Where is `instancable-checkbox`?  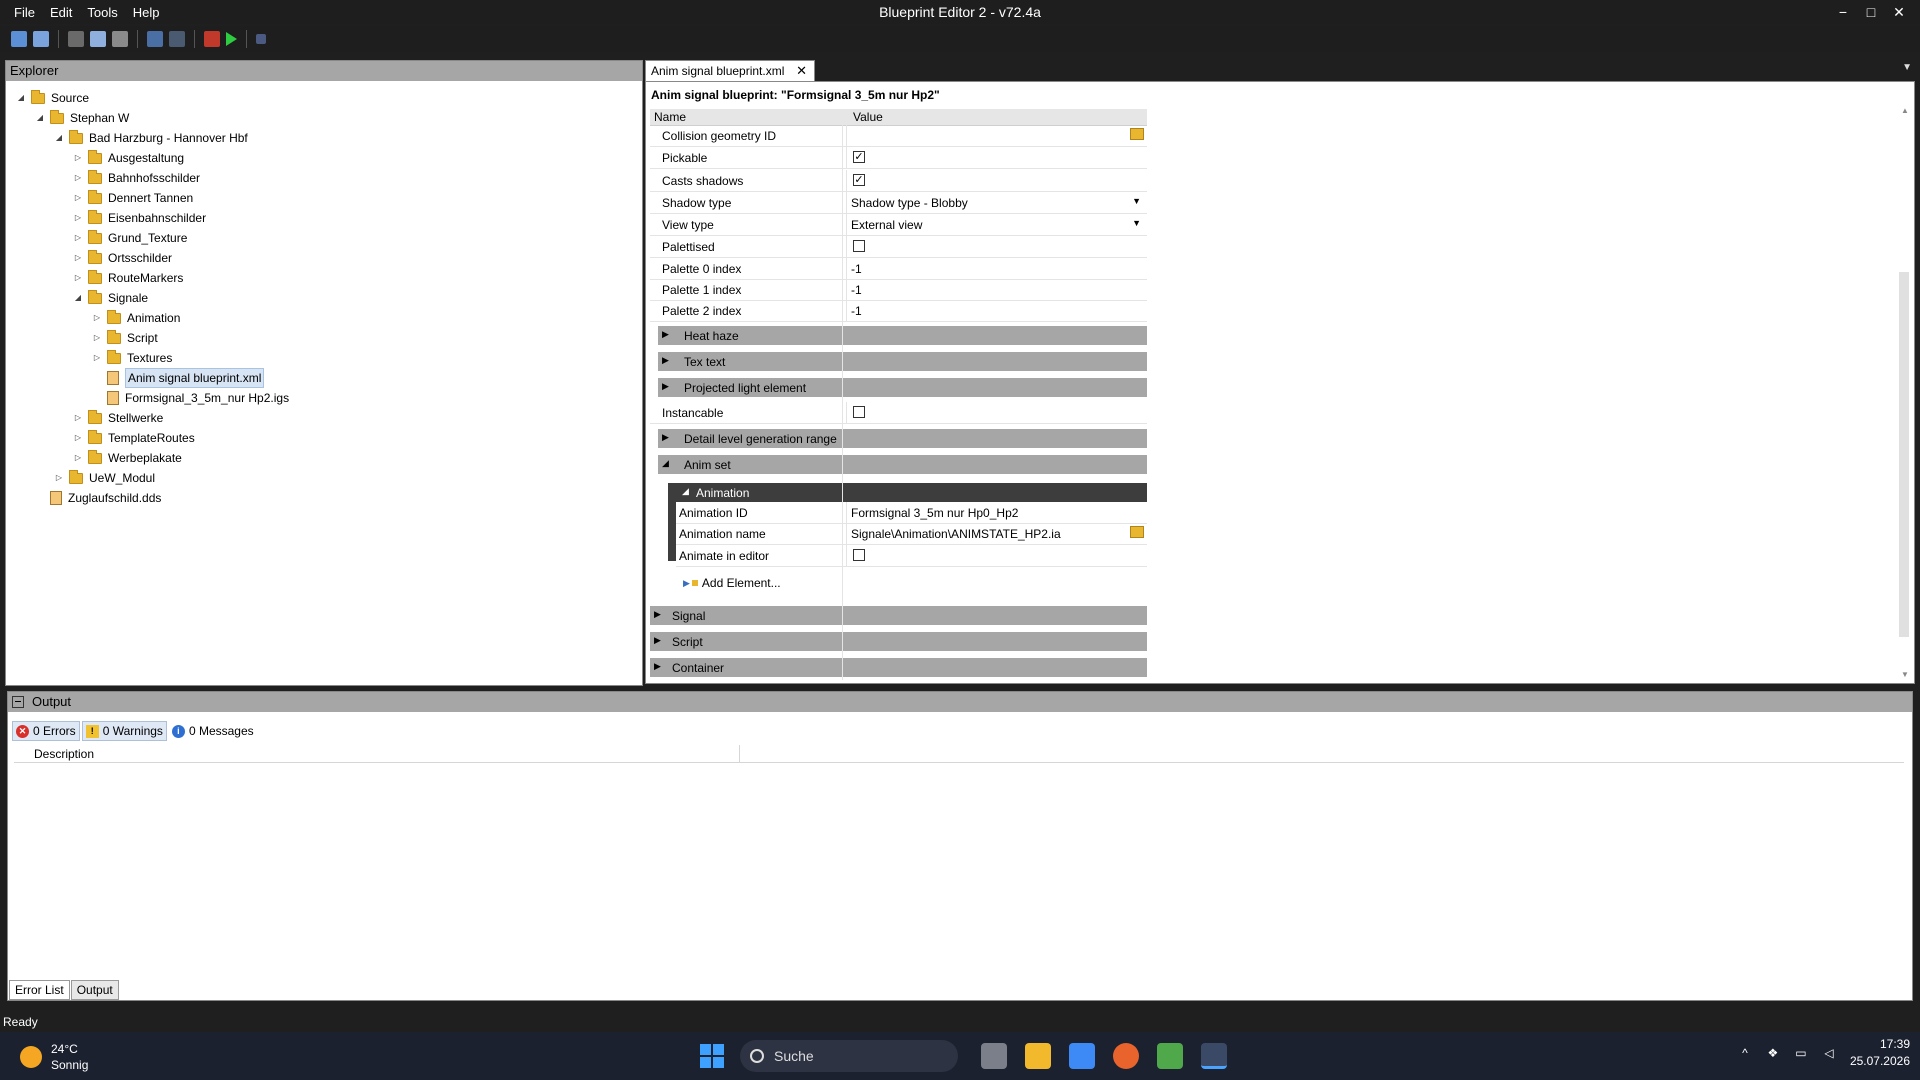 instancable-checkbox is located at coordinates (859, 412).